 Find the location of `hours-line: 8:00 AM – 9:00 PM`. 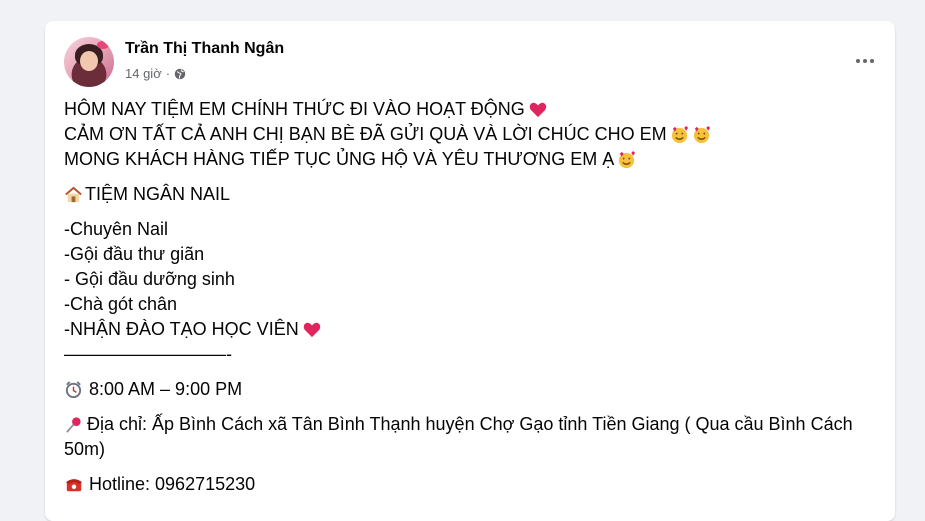

hours-line: 8:00 AM – 9:00 PM is located at coordinates (469, 389).